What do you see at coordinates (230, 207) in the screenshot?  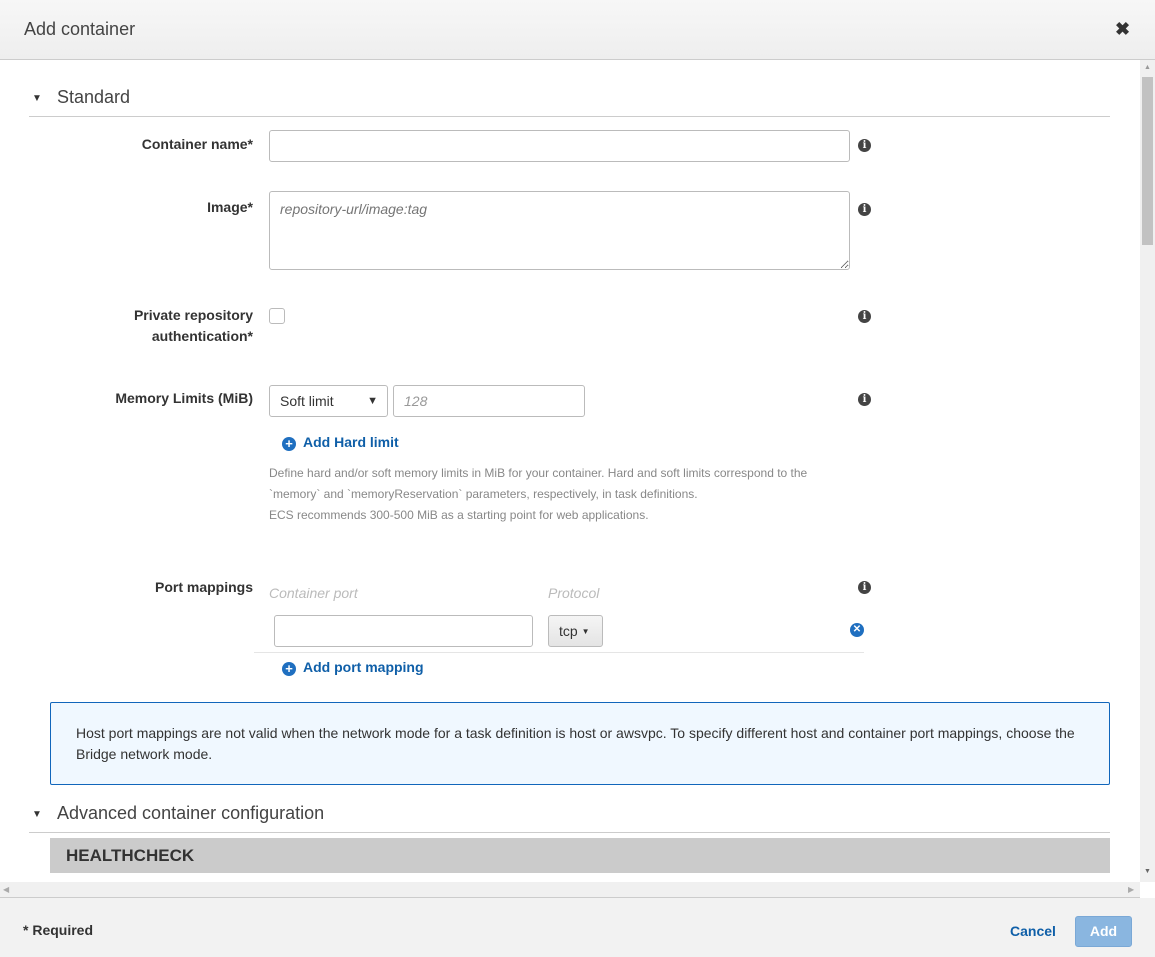 I see `image-label: Image*` at bounding box center [230, 207].